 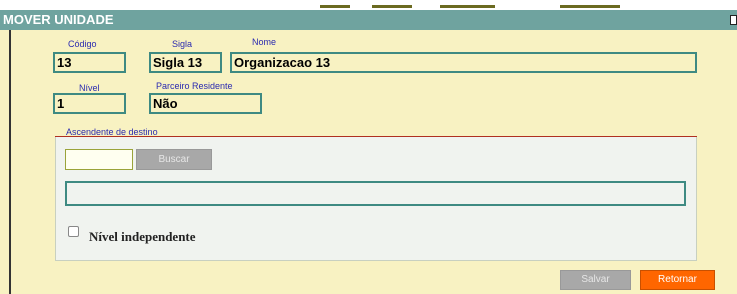 What do you see at coordinates (463, 62) in the screenshot?
I see `nome-field: Organizacao 13` at bounding box center [463, 62].